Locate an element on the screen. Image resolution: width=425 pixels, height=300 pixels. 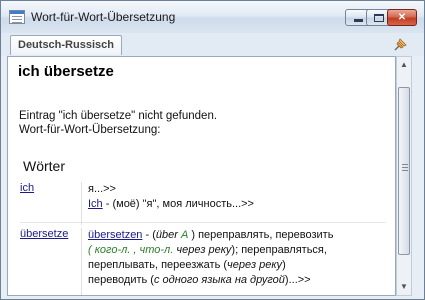
close-icon: ✕ is located at coordinates (402, 17).